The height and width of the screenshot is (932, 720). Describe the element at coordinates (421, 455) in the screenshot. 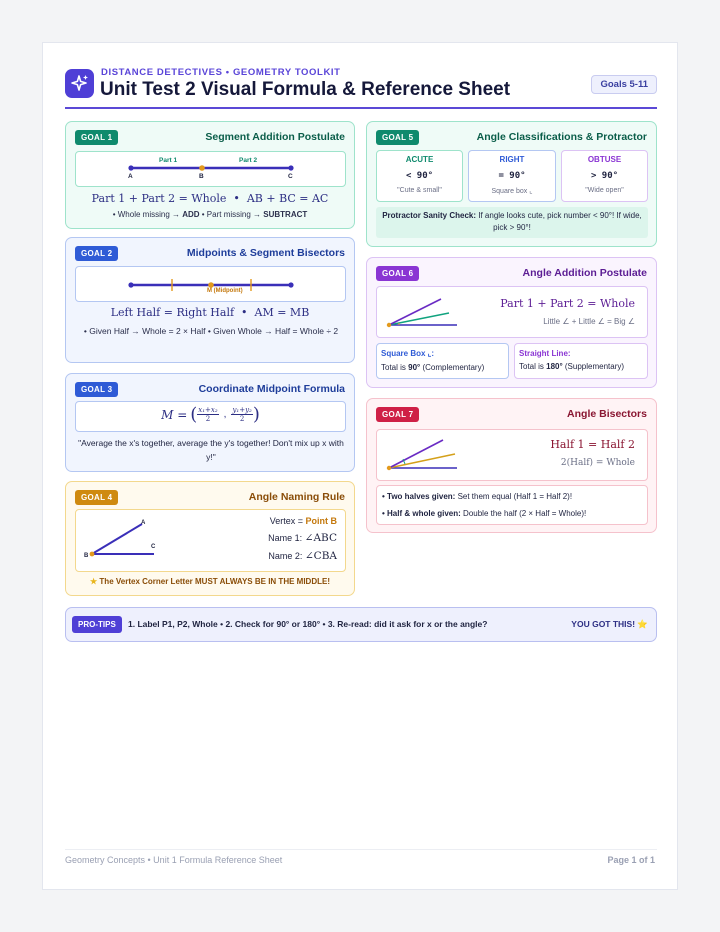

I see `angle-bisector-figure` at that location.